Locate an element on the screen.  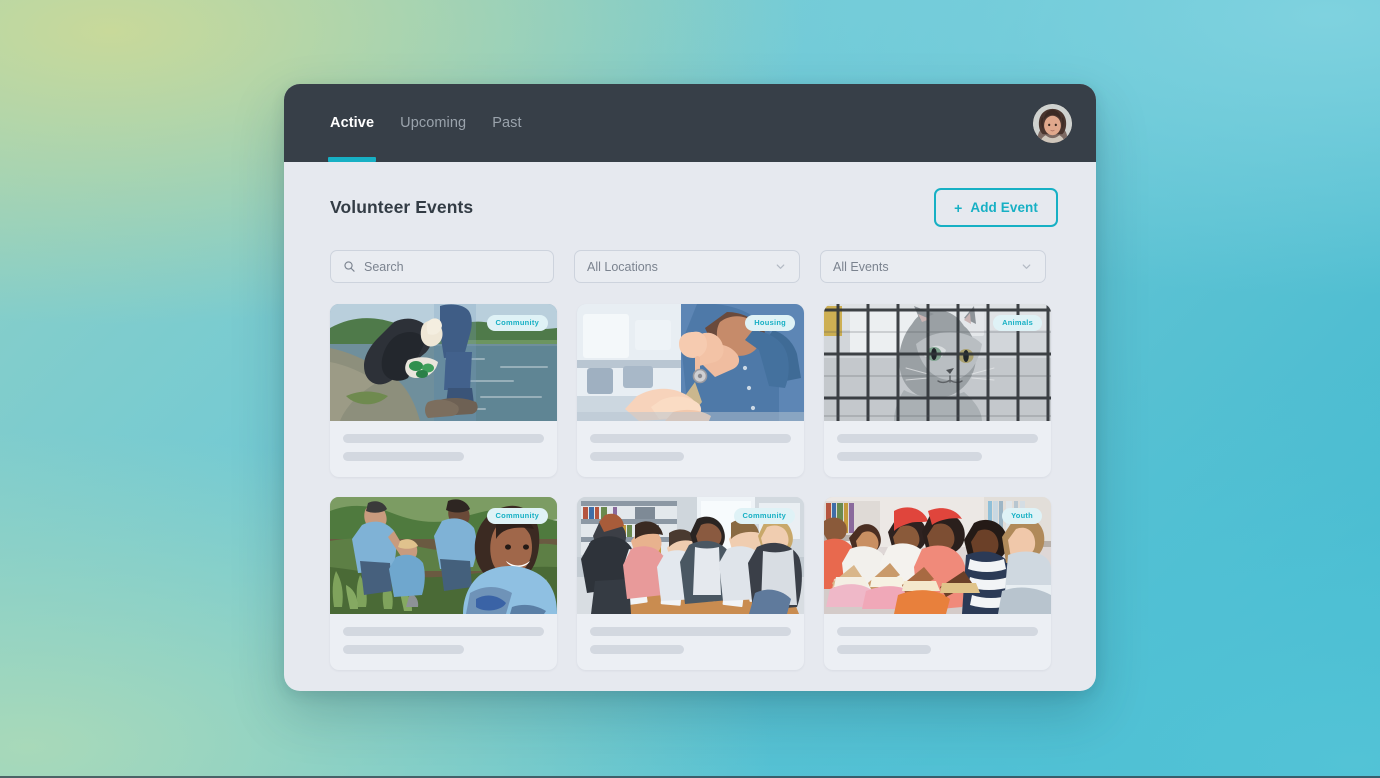
avatar is located at coordinates (1052, 123).